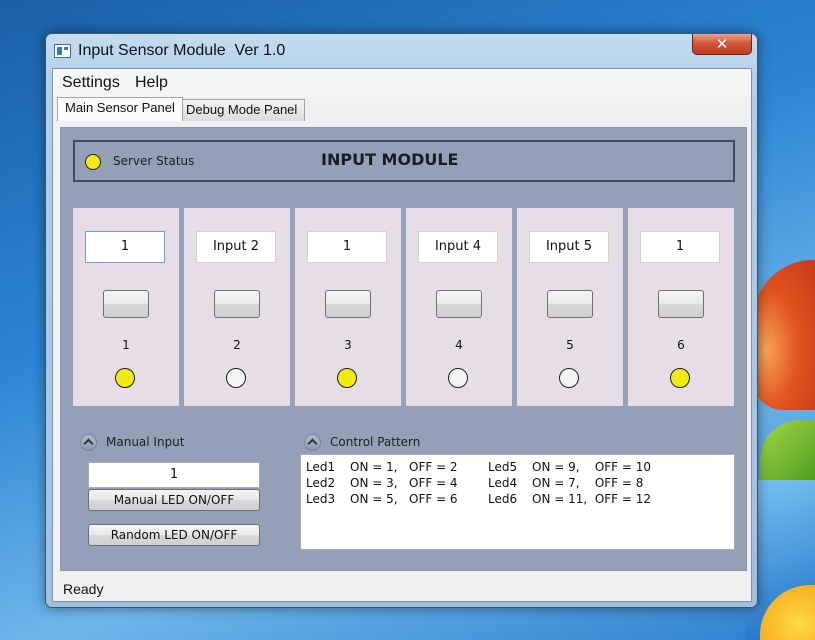 This screenshot has width=815, height=640. I want to click on pattern-led-name: Led2, so click(321, 483).